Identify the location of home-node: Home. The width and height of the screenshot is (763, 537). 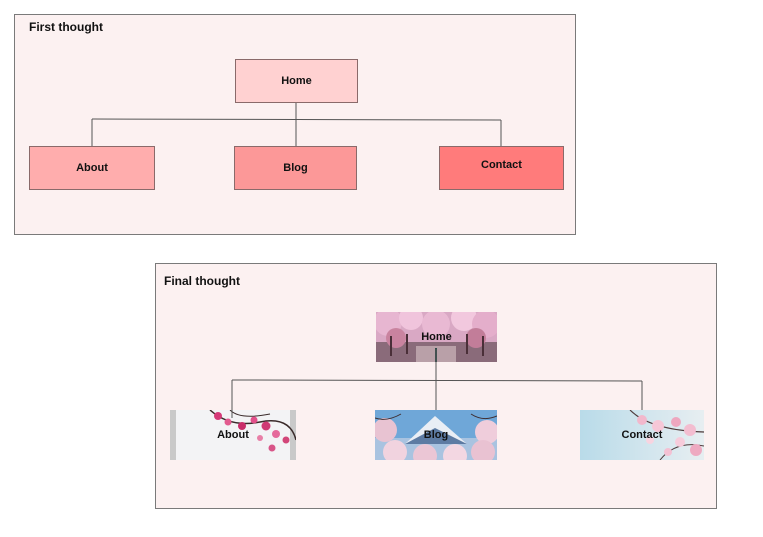
(296, 81).